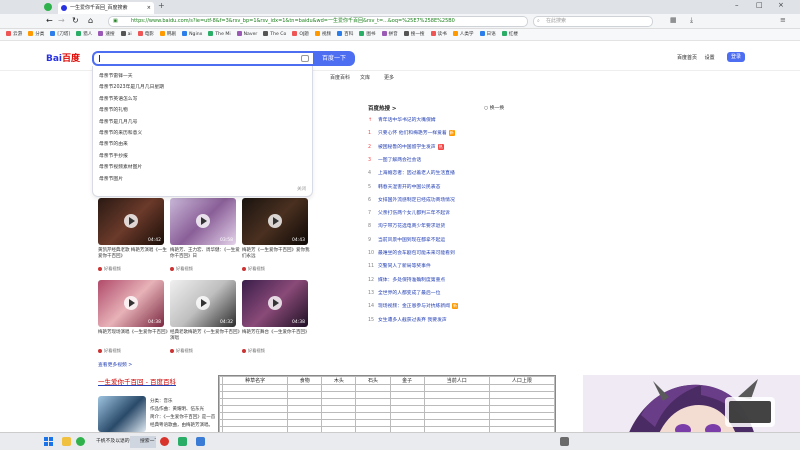 Image resolution: width=800 pixels, height=450 pixels. I want to click on baidu-search-button: 百度一下, so click(334, 58).